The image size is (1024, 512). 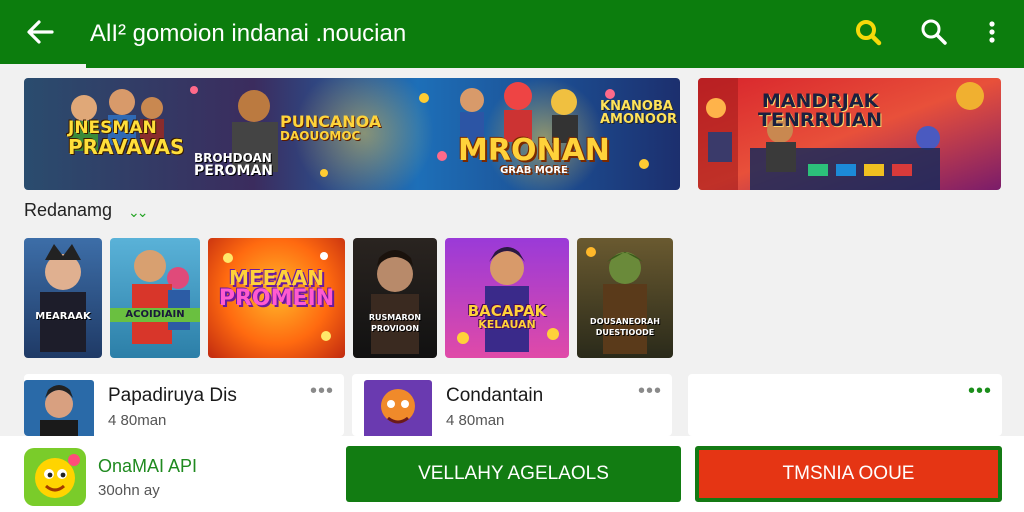 What do you see at coordinates (63, 316) in the screenshot?
I see `tile-title: MEARAAK` at bounding box center [63, 316].